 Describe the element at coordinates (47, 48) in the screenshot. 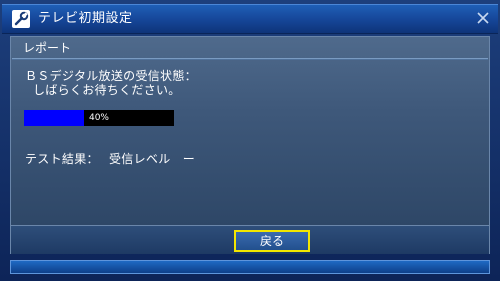

I see `section-title: レポート` at that location.